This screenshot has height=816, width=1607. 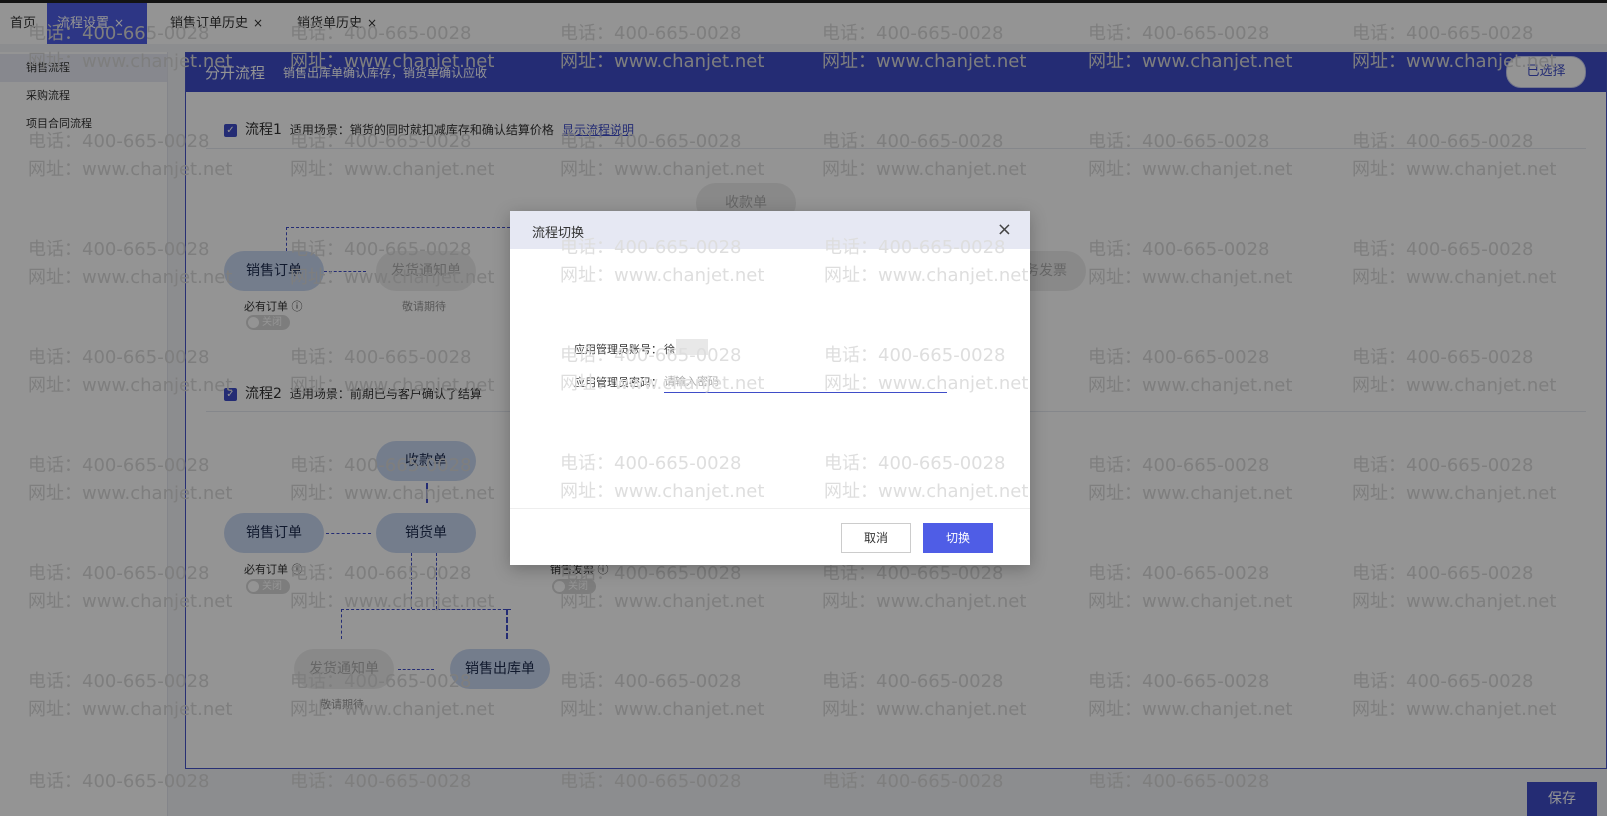 I want to click on dialog-footer-divider, so click(x=770, y=508).